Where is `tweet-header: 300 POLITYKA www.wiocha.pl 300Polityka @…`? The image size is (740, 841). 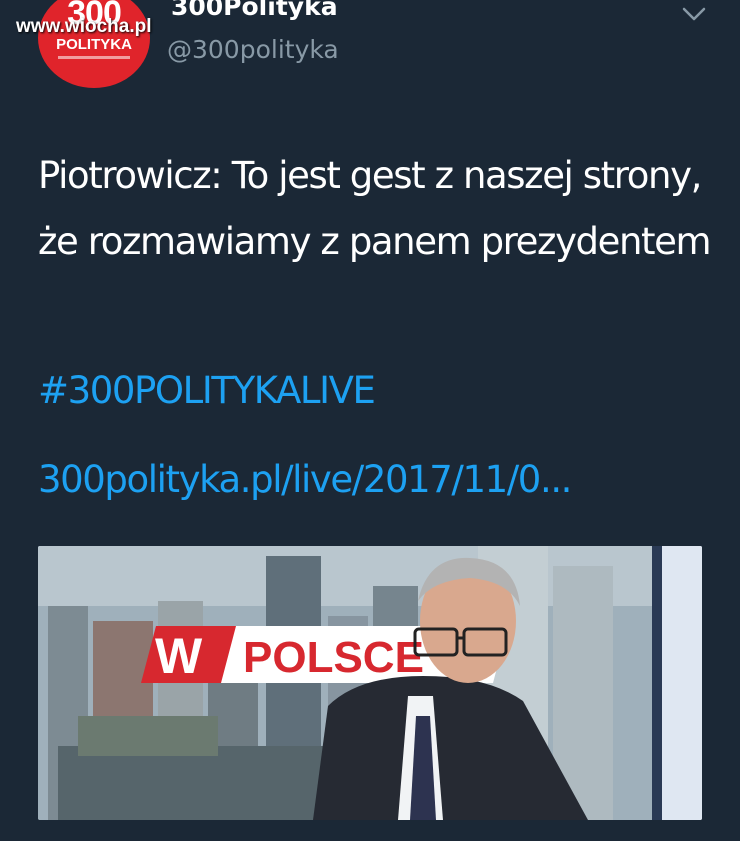
tweet-header: 300 POLITYKA www.wiocha.pl 300Polityka @… is located at coordinates (370, 50).